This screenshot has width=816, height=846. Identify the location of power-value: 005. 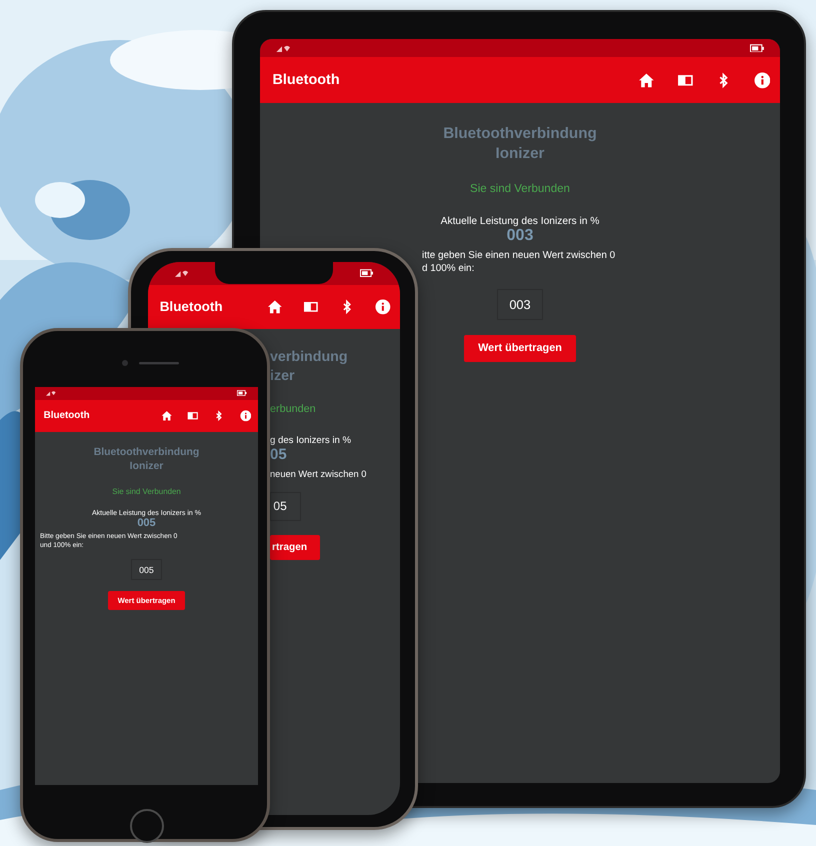
(146, 522).